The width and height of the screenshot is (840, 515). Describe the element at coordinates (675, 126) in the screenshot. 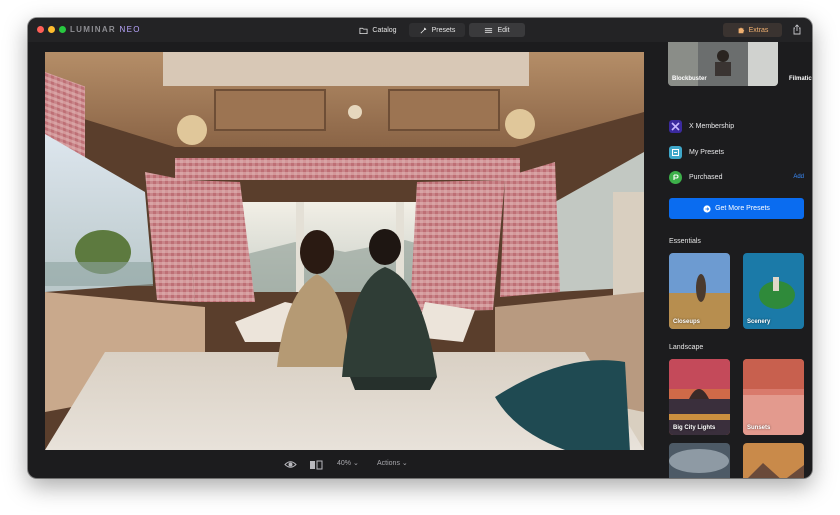

I see `membership-icon` at that location.